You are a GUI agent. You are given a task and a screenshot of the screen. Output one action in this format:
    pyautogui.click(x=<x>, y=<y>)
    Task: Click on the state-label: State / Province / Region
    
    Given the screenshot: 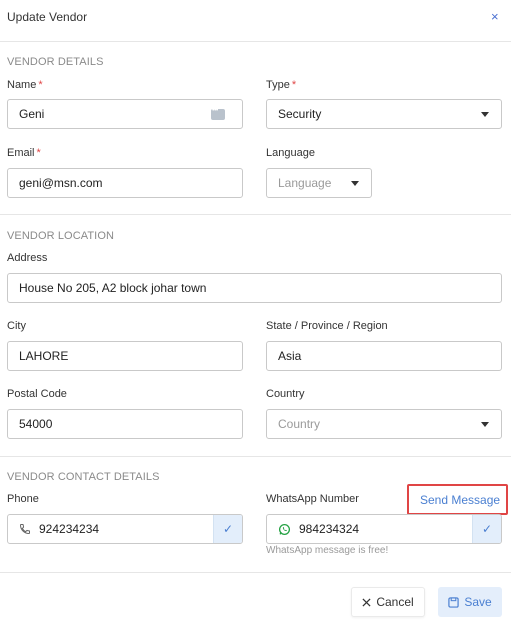 What is the action you would take?
    pyautogui.click(x=327, y=326)
    